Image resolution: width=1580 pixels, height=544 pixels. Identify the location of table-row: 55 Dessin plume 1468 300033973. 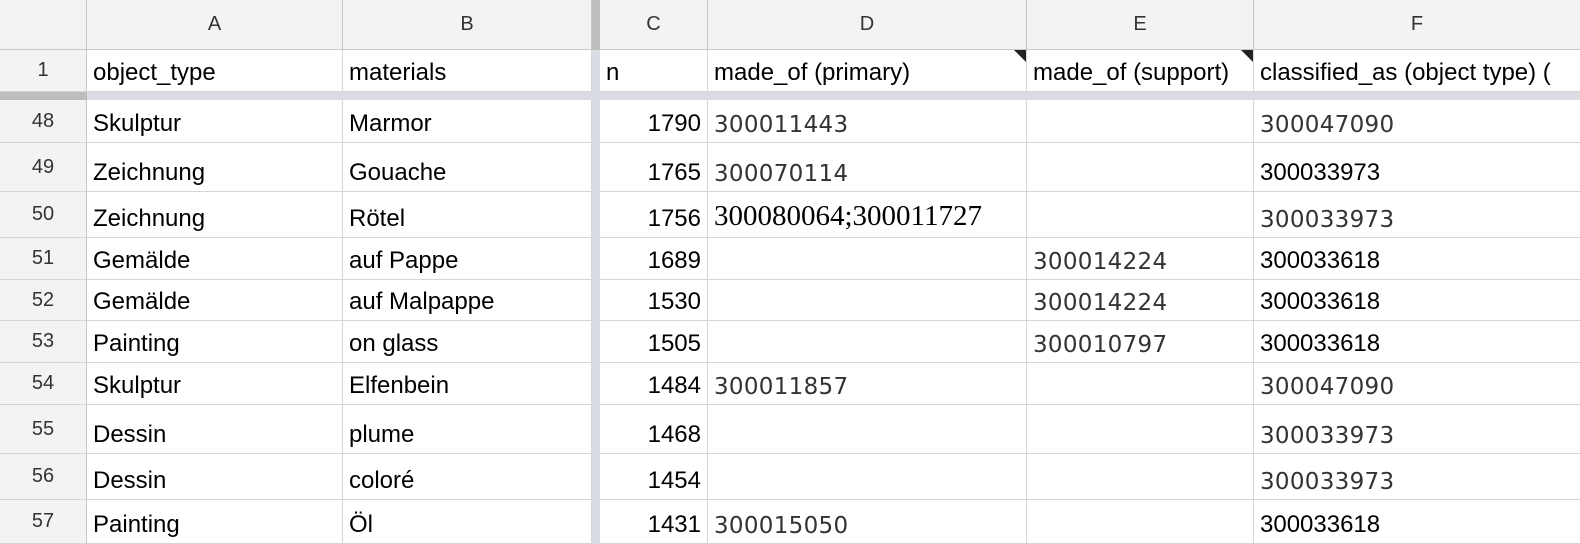
(790, 429).